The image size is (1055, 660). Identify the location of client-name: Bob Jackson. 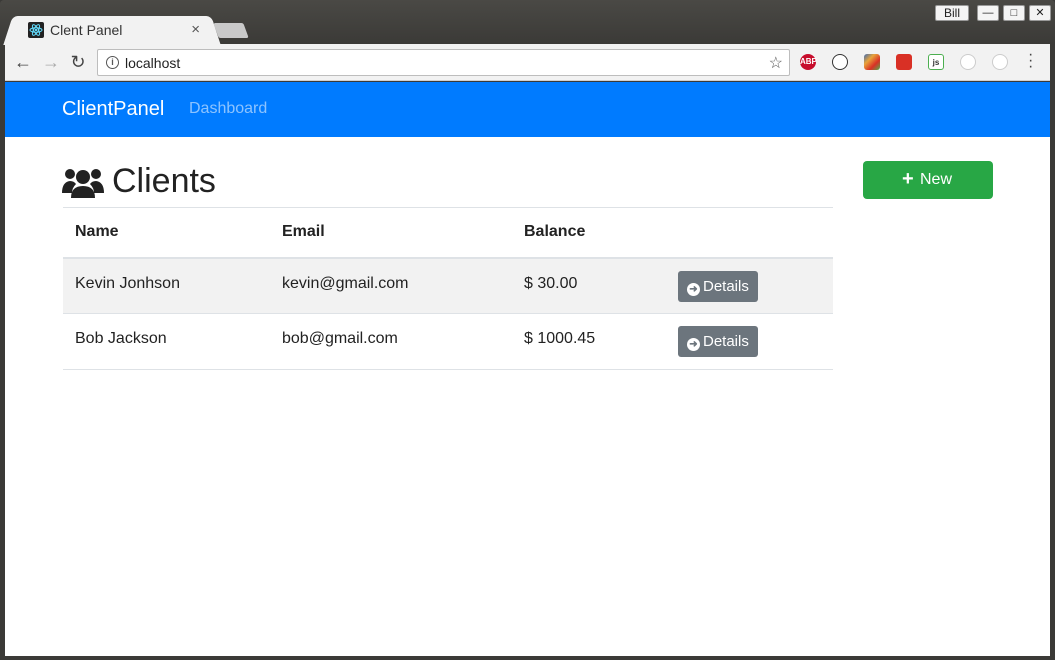
(121, 338).